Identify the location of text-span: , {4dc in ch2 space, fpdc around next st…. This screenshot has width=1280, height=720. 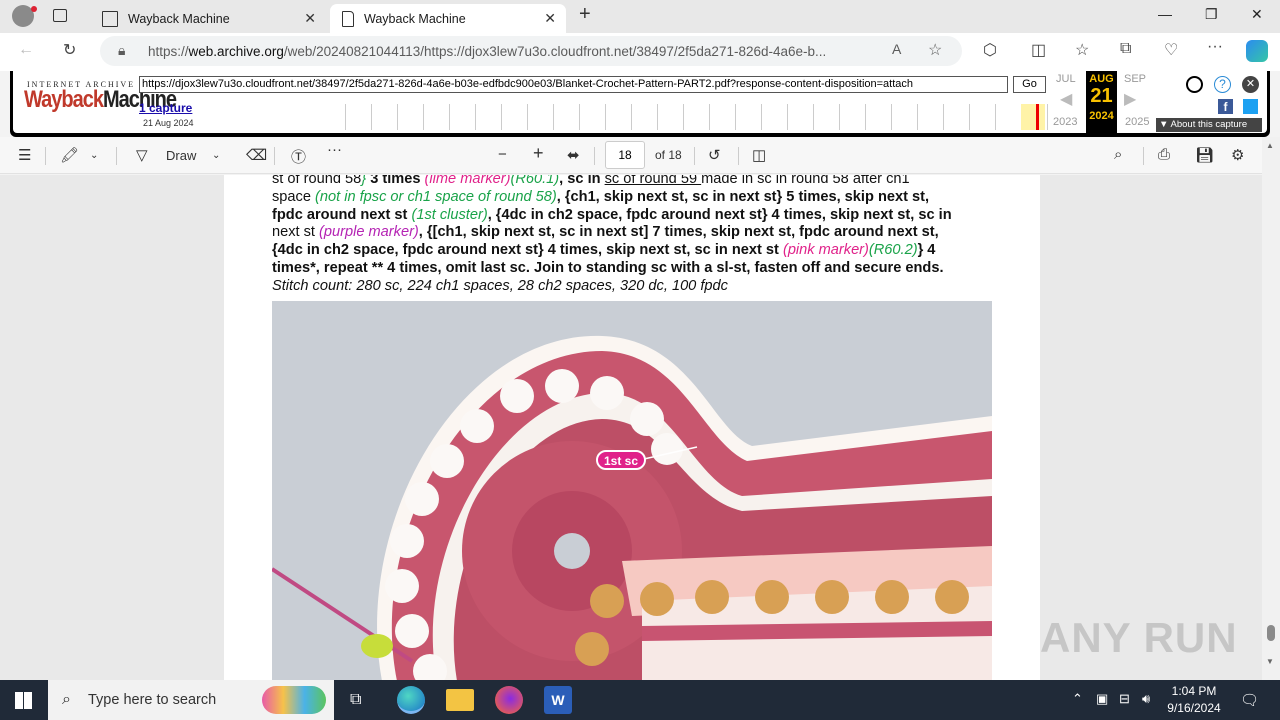
(719, 214).